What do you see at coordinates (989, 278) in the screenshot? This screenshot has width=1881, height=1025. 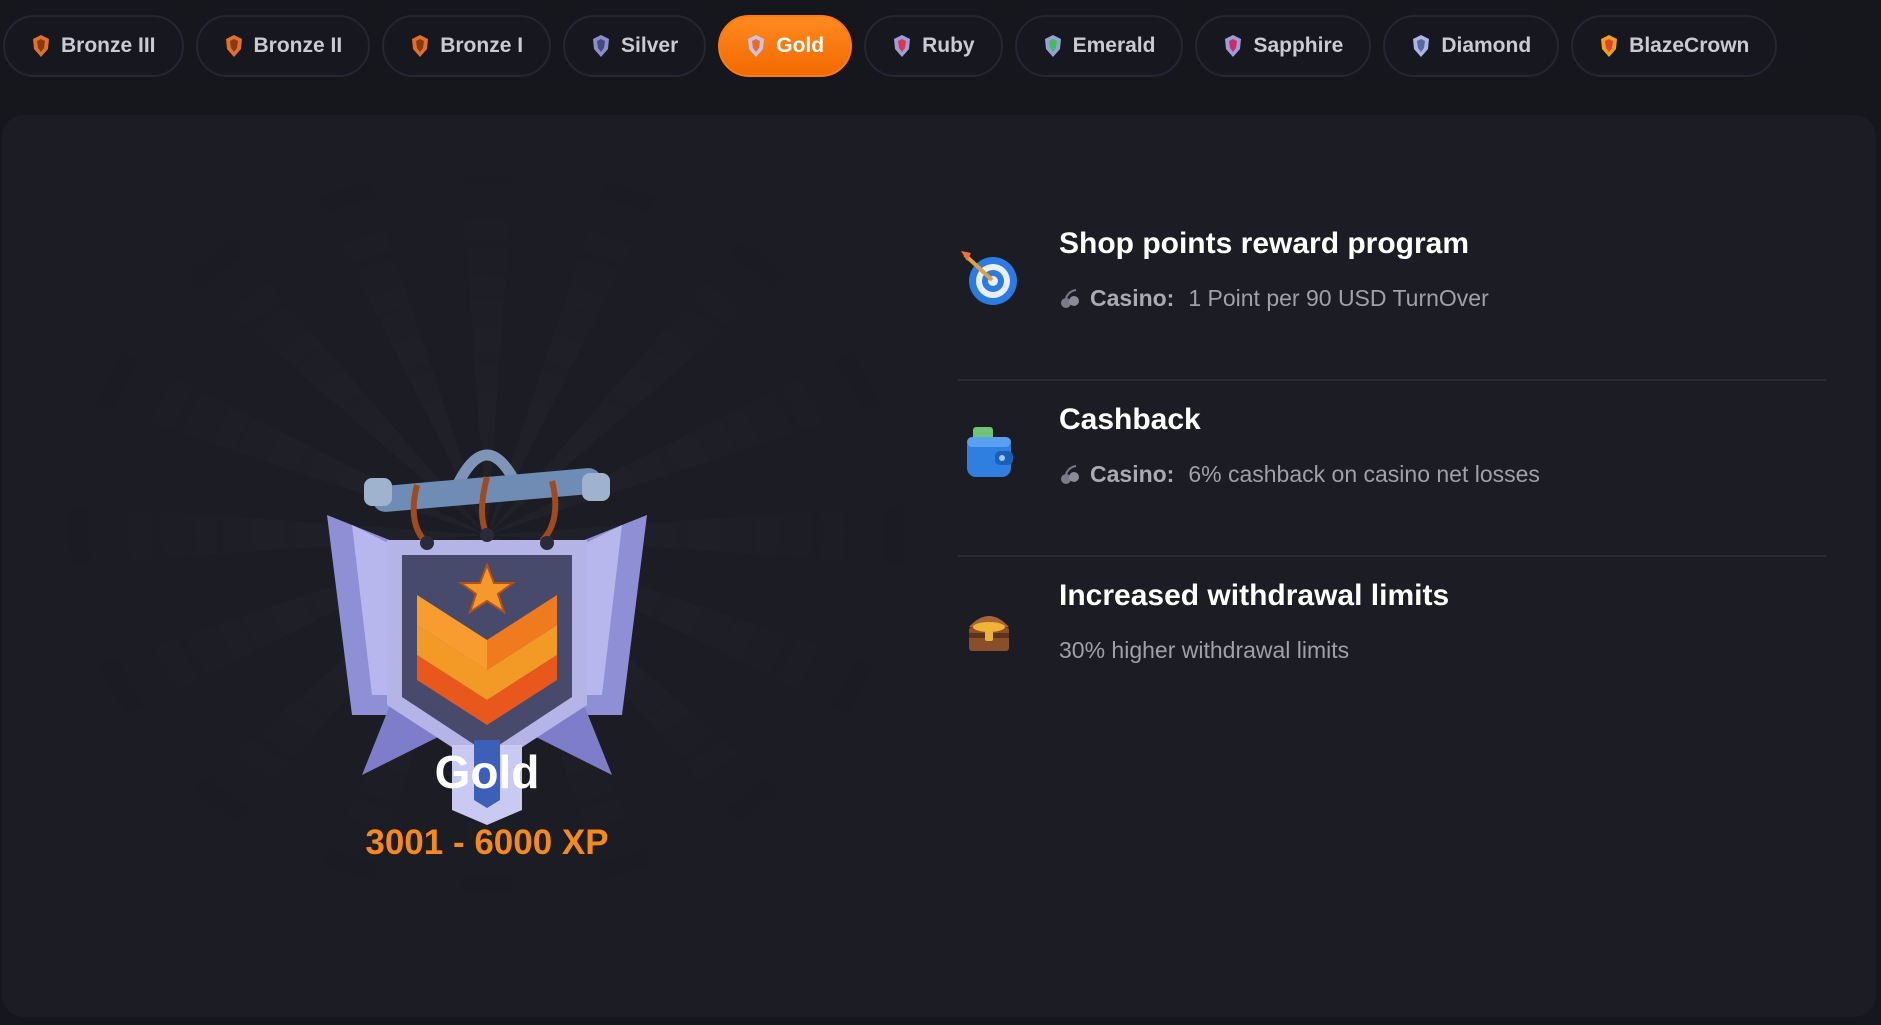 I see `dart-target-icon` at bounding box center [989, 278].